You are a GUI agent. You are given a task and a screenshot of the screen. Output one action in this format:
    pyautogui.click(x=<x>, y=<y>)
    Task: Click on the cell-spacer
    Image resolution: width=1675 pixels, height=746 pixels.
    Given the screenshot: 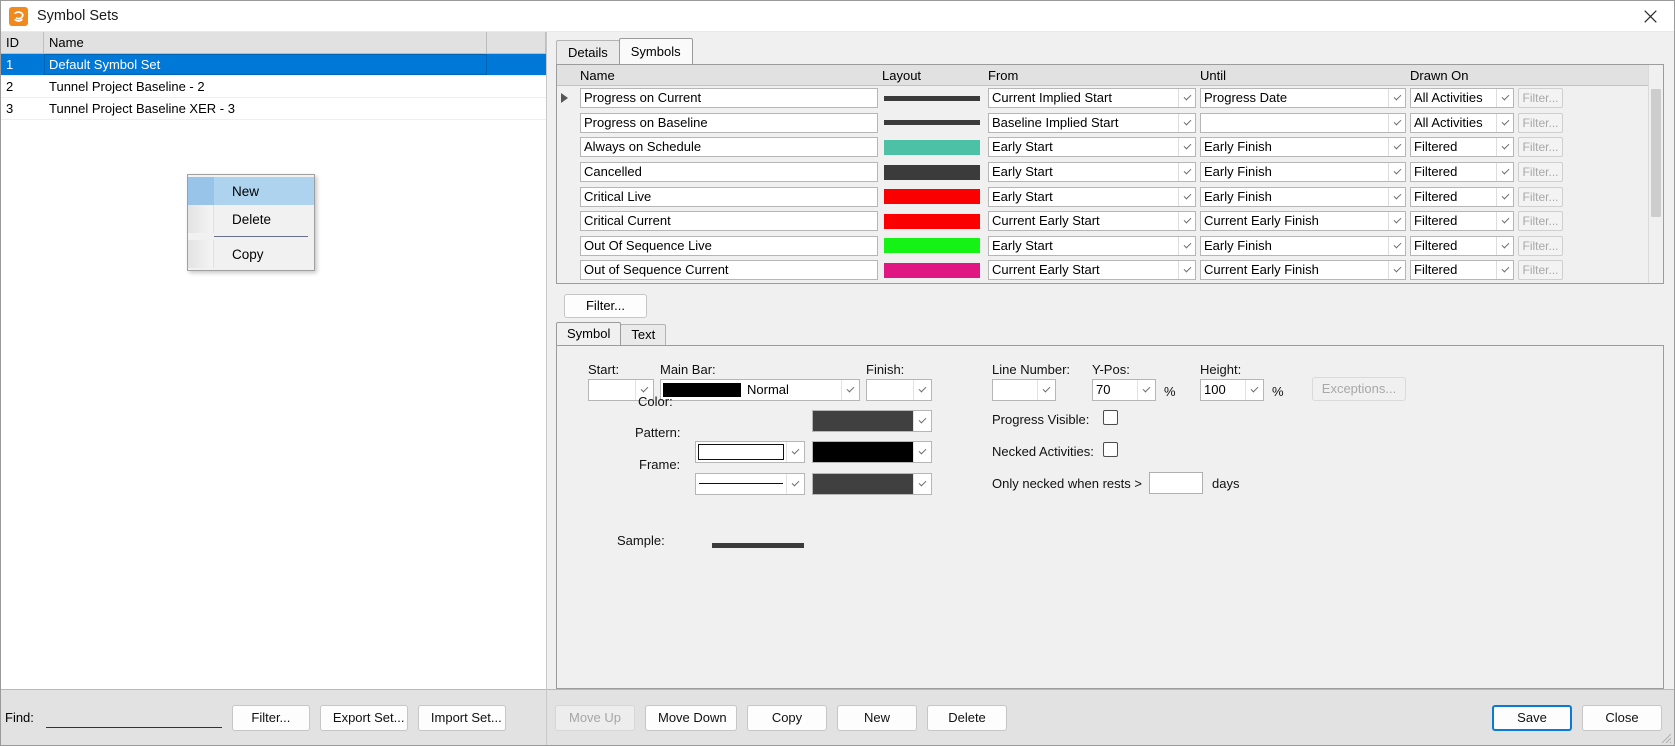 What is the action you would take?
    pyautogui.click(x=516, y=108)
    